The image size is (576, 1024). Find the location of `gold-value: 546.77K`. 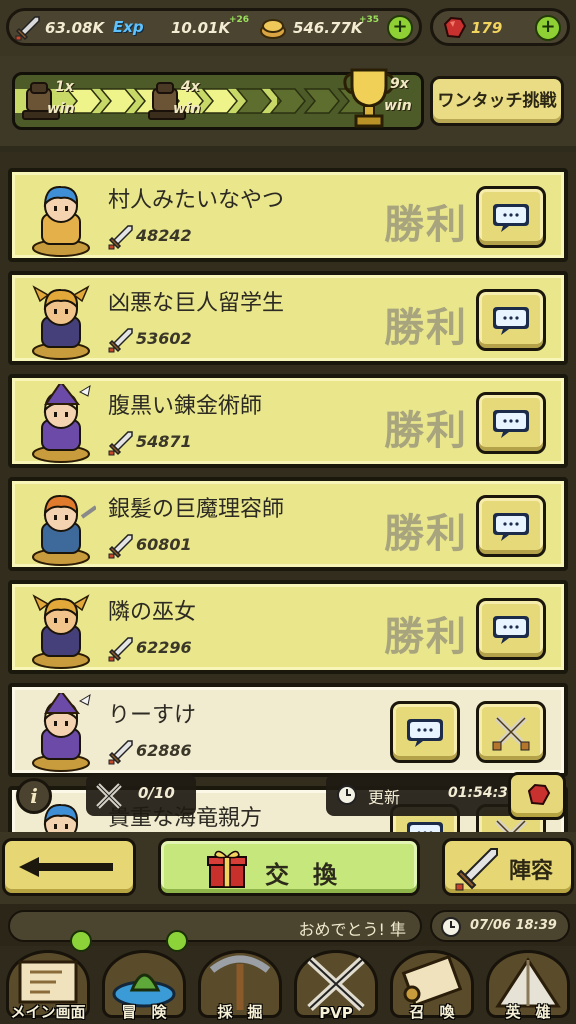

gold-value: 546.77K is located at coordinates (328, 28).